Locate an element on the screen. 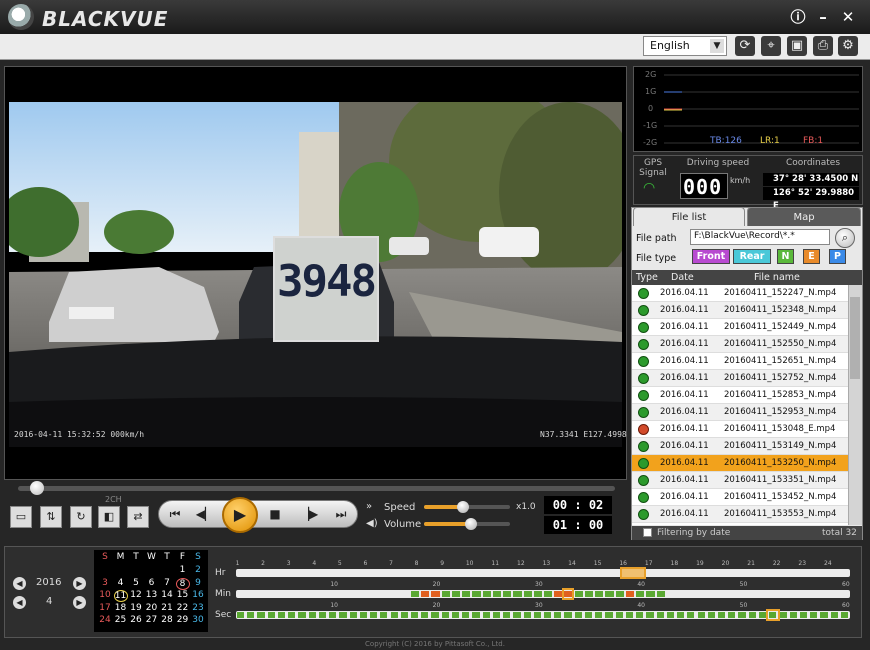 This screenshot has height=650, width=870. close-button: ✕ is located at coordinates (848, 17).